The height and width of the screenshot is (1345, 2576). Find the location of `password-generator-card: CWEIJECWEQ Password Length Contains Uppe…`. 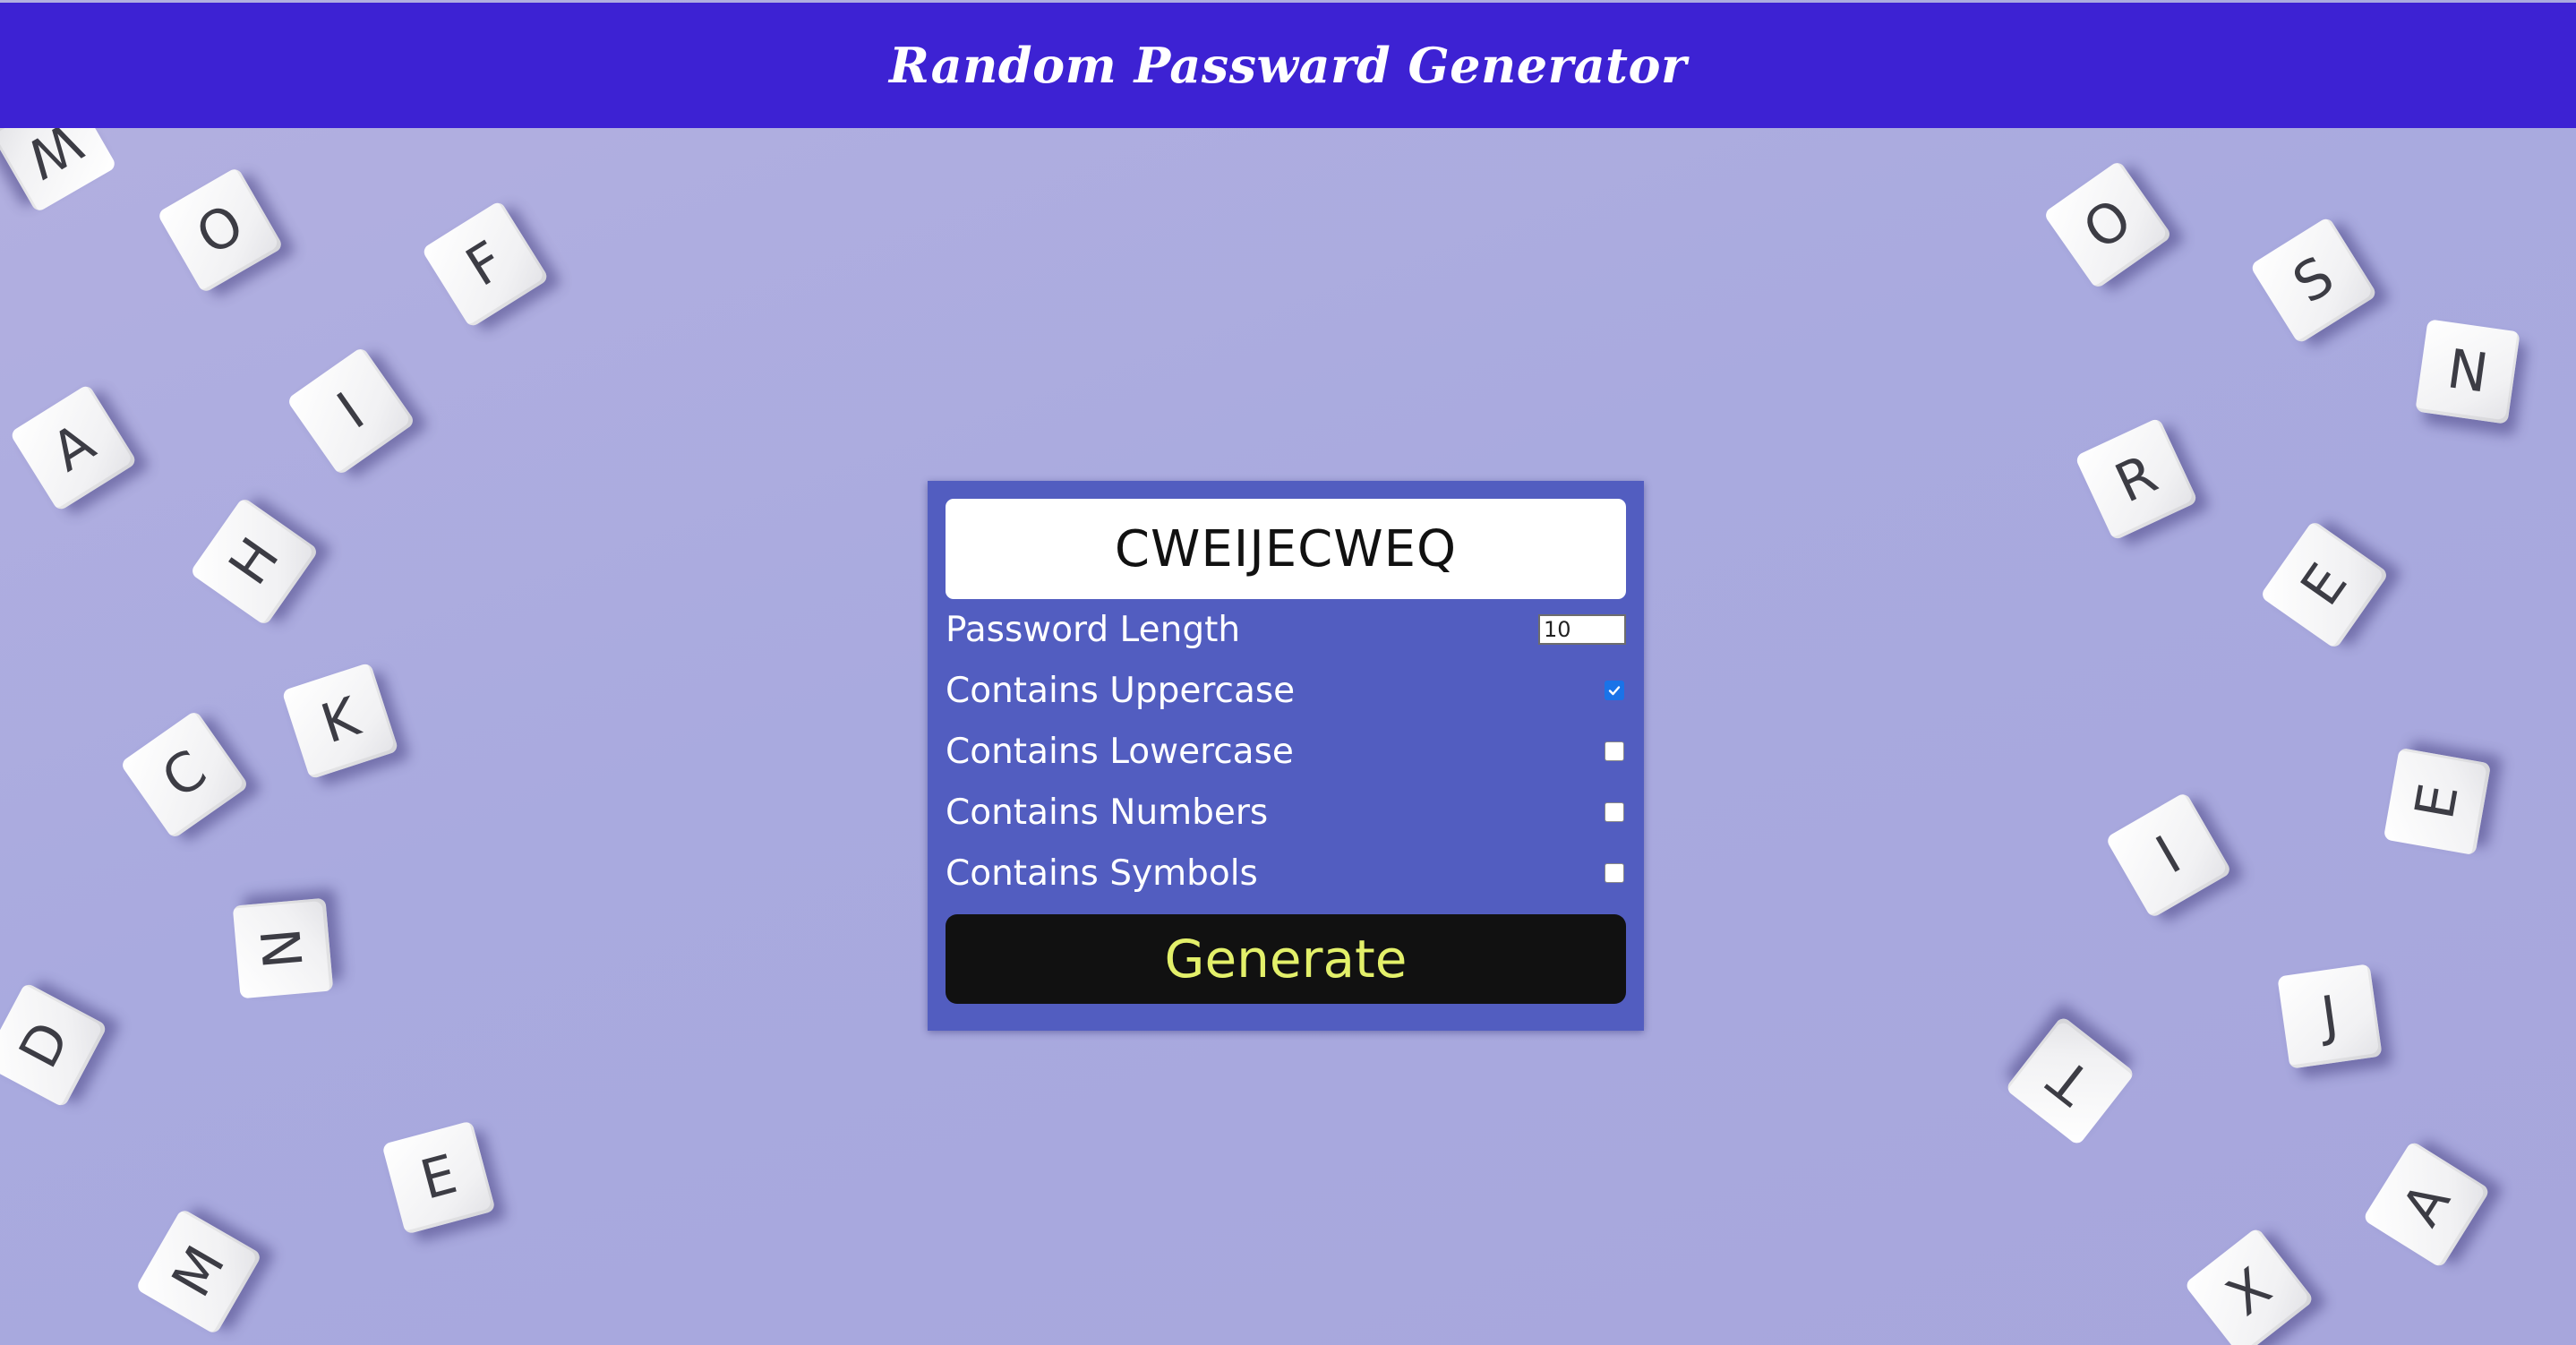

password-generator-card: CWEIJECWEQ Password Length Contains Uppe… is located at coordinates (1286, 756).